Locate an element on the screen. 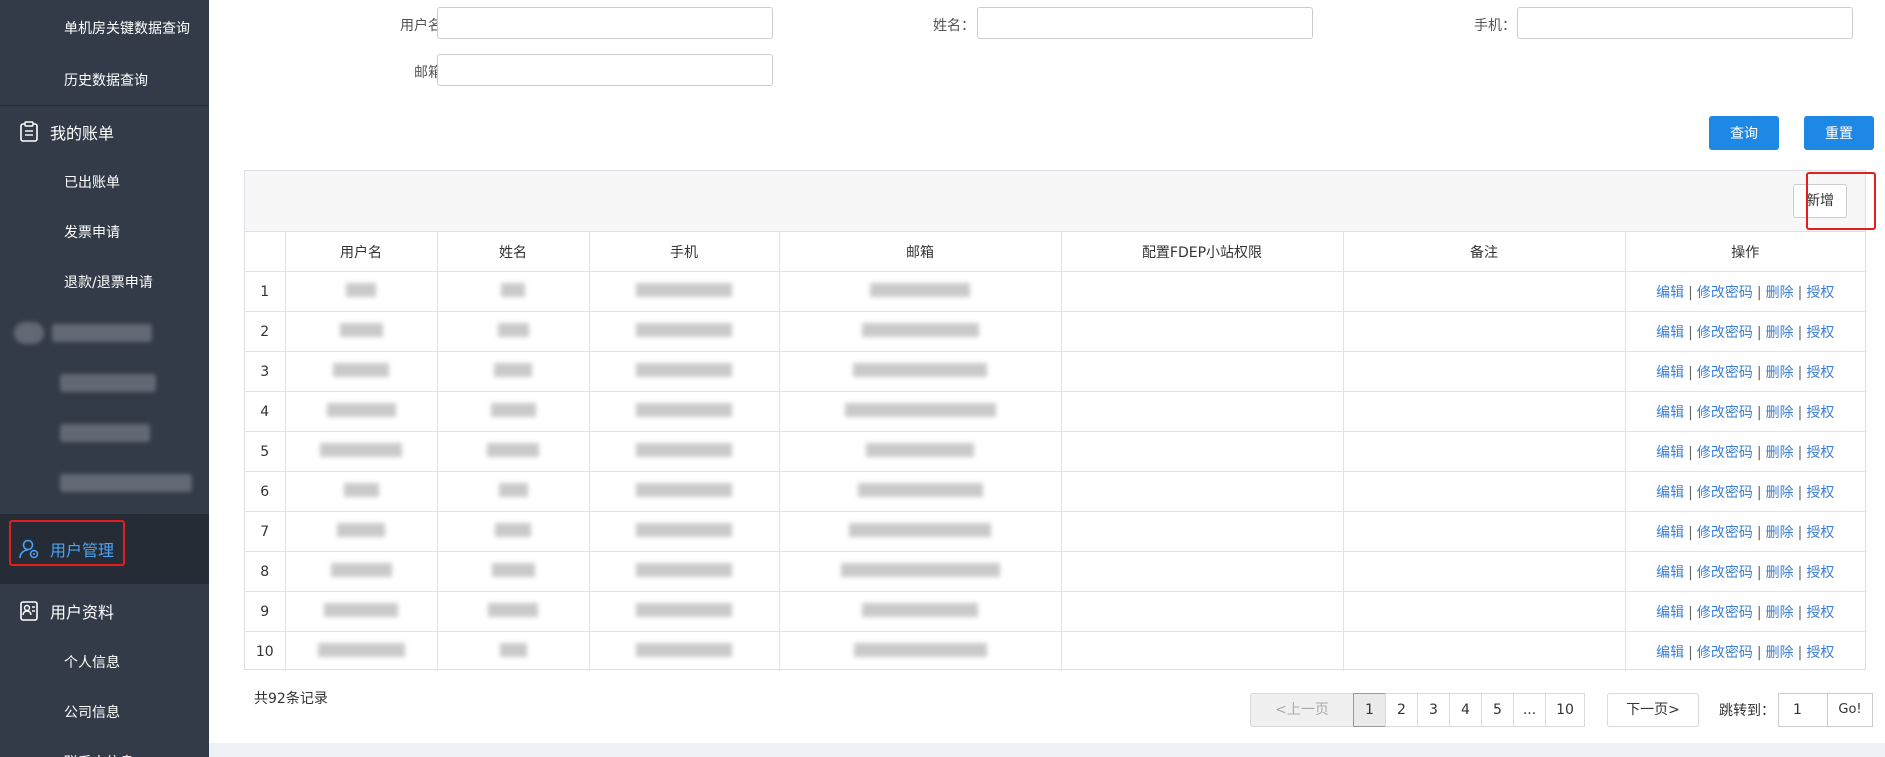  reset-button: 重置 is located at coordinates (1839, 133).